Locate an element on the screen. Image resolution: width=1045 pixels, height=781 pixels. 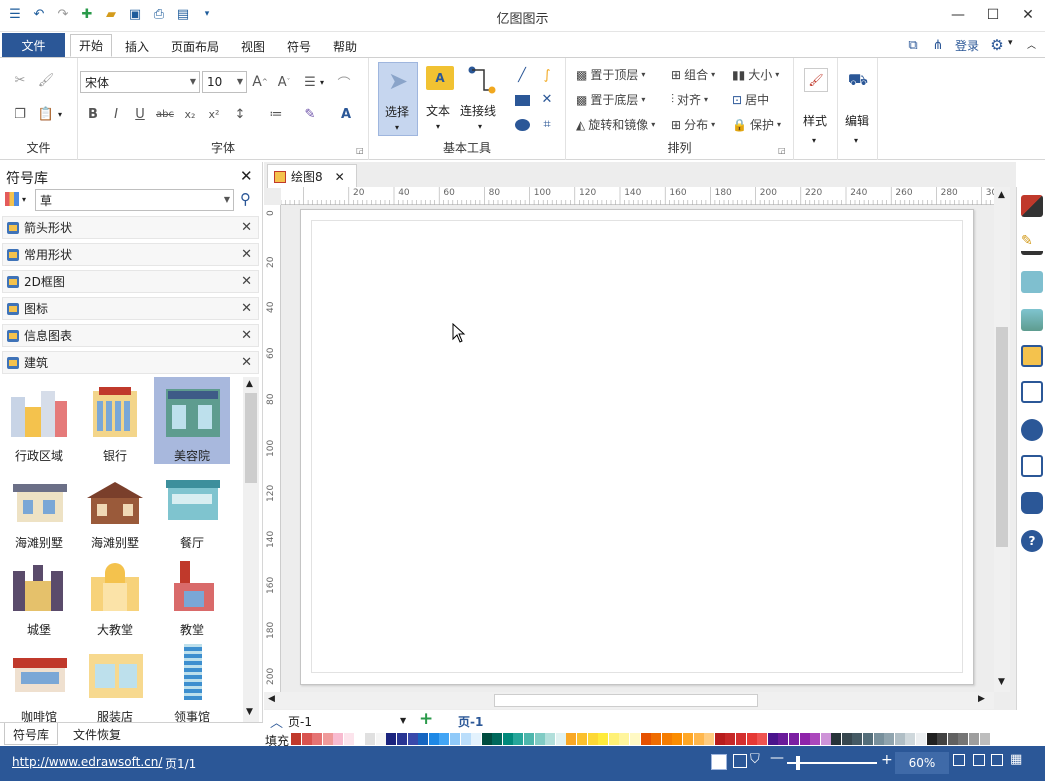
align-button: ⫶ 对齐 ▾ is located at coordinates (689, 99).